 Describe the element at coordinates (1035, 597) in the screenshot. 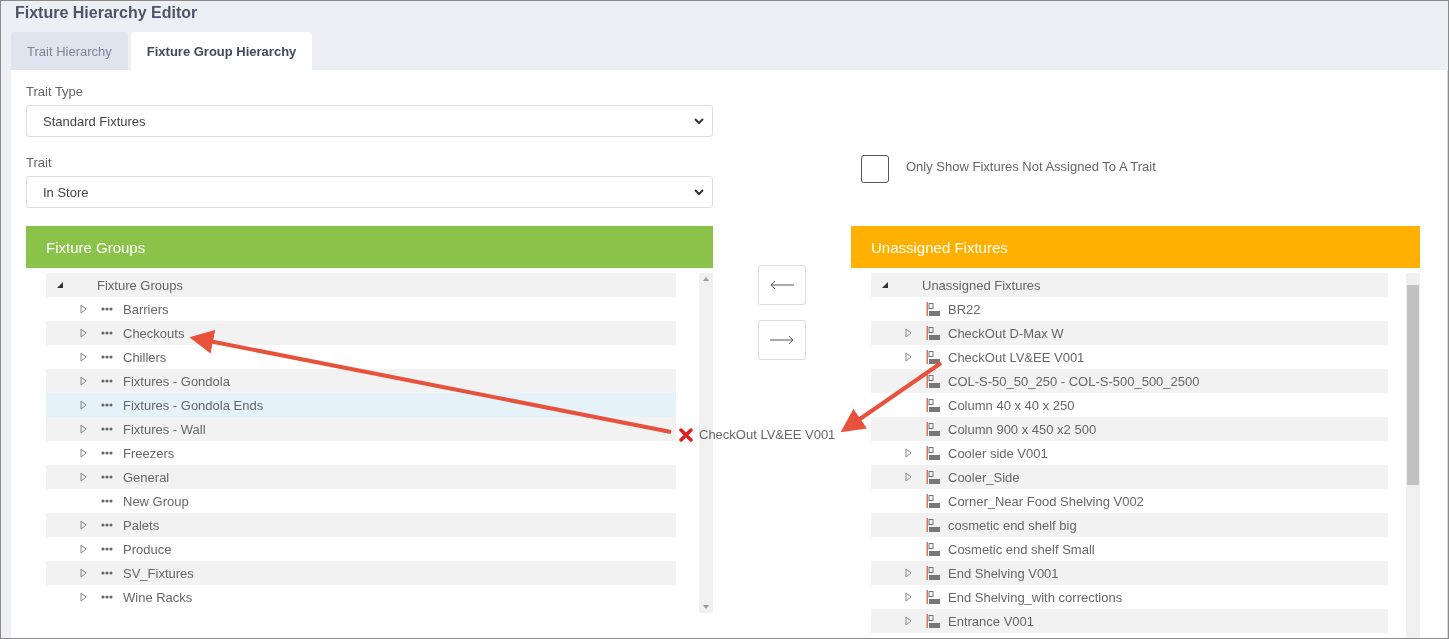

I see `tree-item-label: End Shelving_with corrections` at that location.